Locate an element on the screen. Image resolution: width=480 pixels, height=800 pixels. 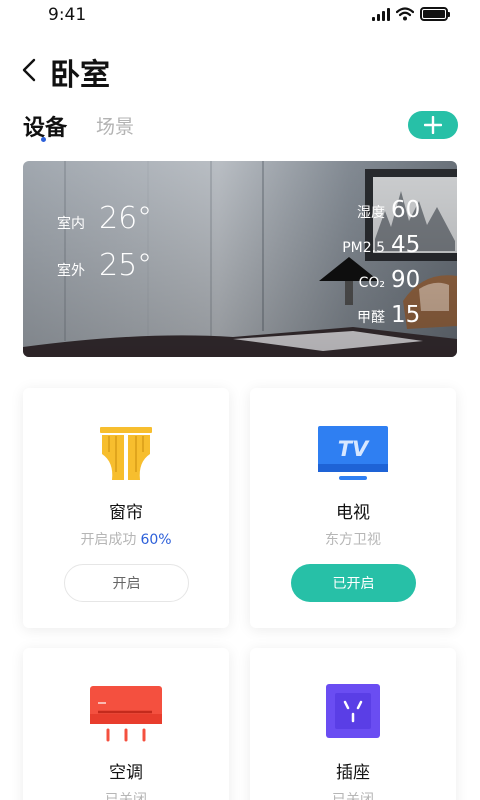
device-status-text: 开启成功 is located at coordinates (108, 540).